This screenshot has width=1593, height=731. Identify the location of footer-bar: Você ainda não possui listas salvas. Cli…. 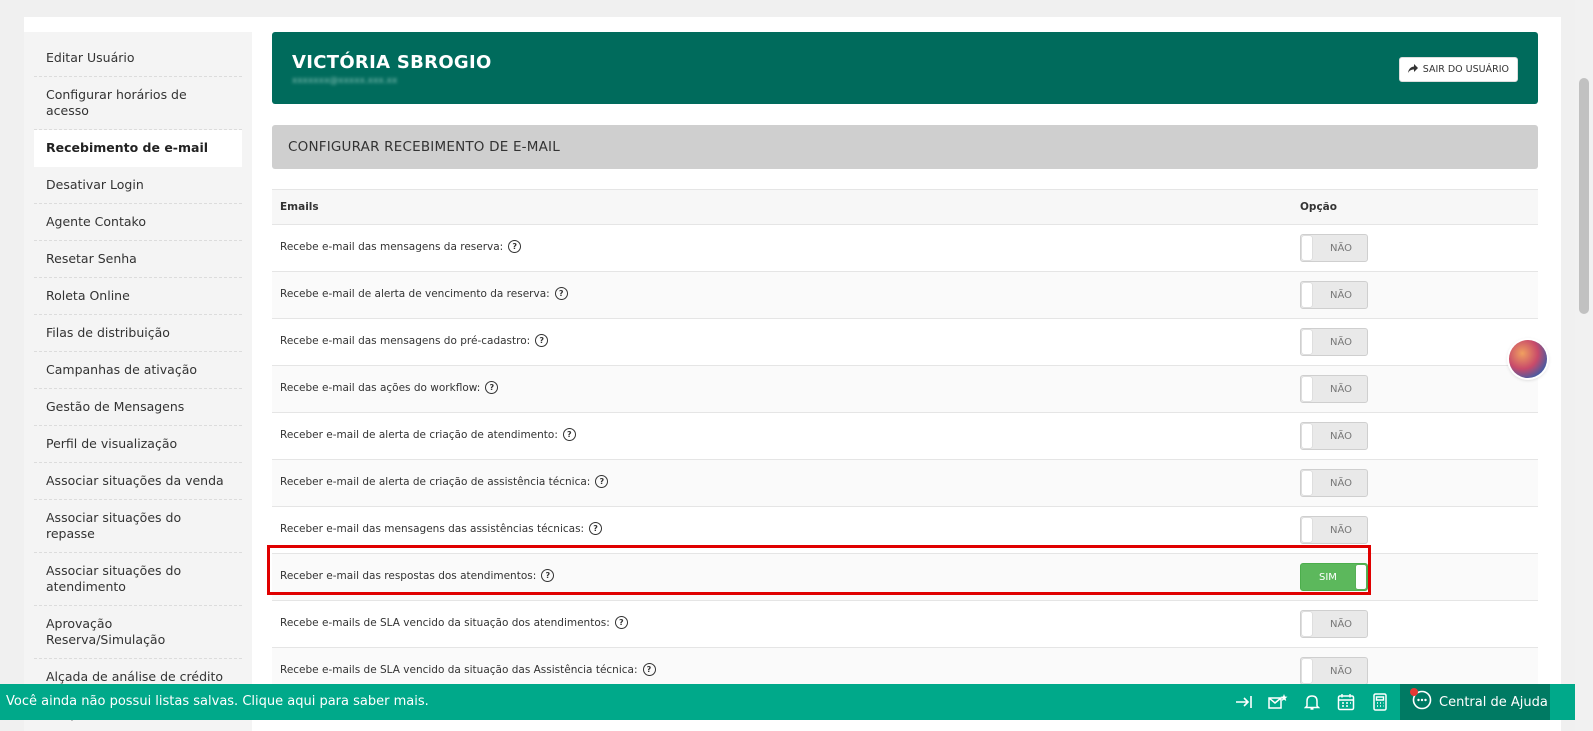
(787, 702).